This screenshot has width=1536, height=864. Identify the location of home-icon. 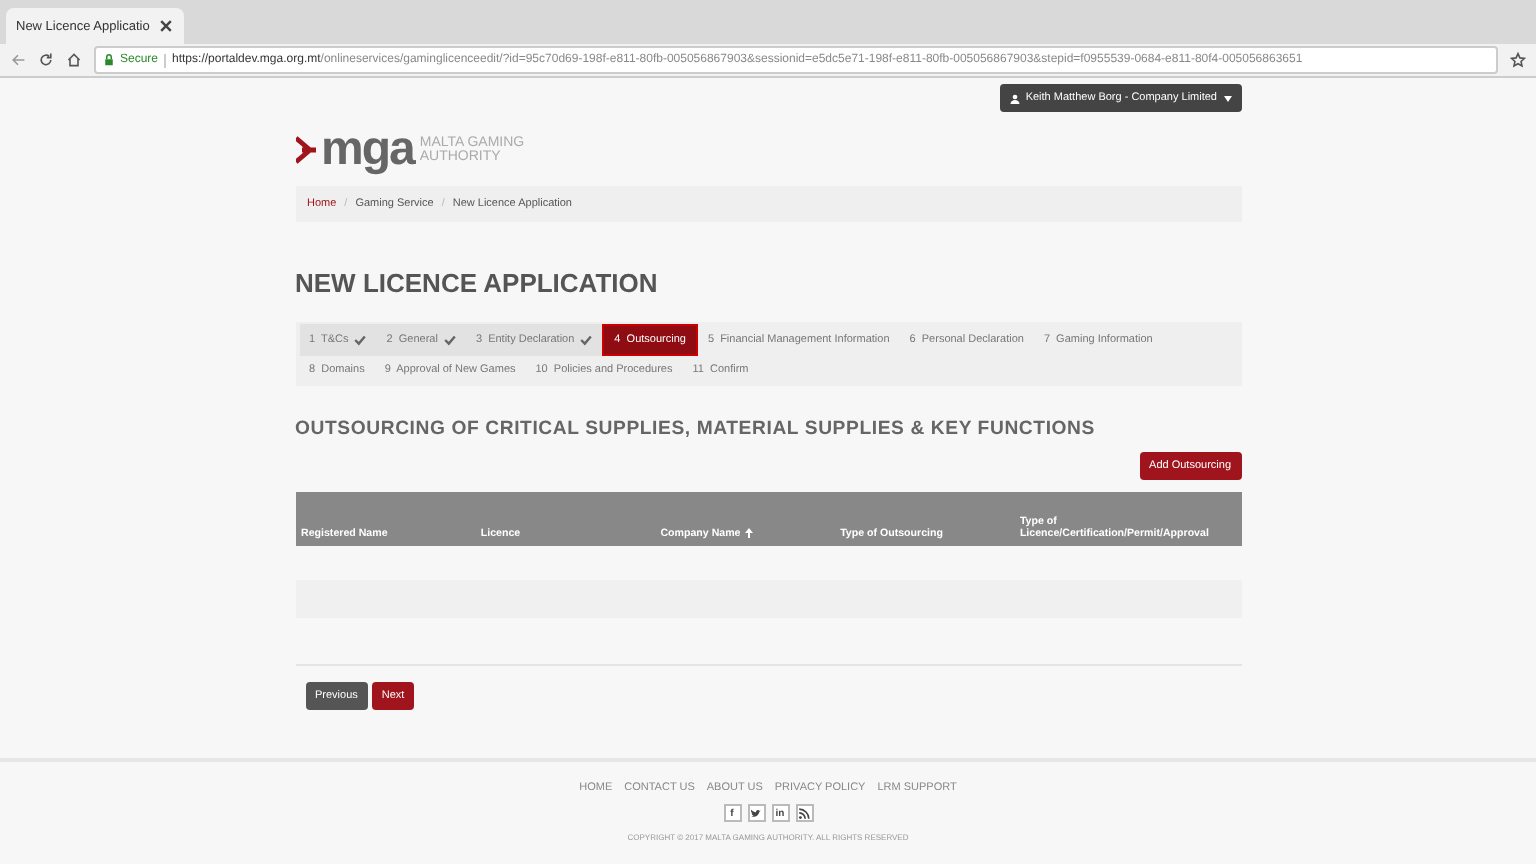
(74, 60).